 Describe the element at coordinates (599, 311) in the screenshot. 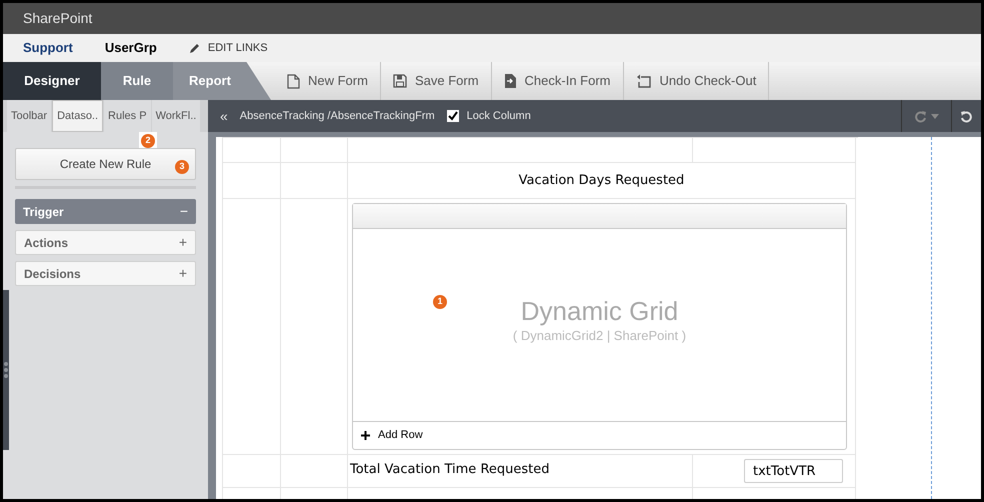

I see `grid-title: Dynamic Grid` at that location.